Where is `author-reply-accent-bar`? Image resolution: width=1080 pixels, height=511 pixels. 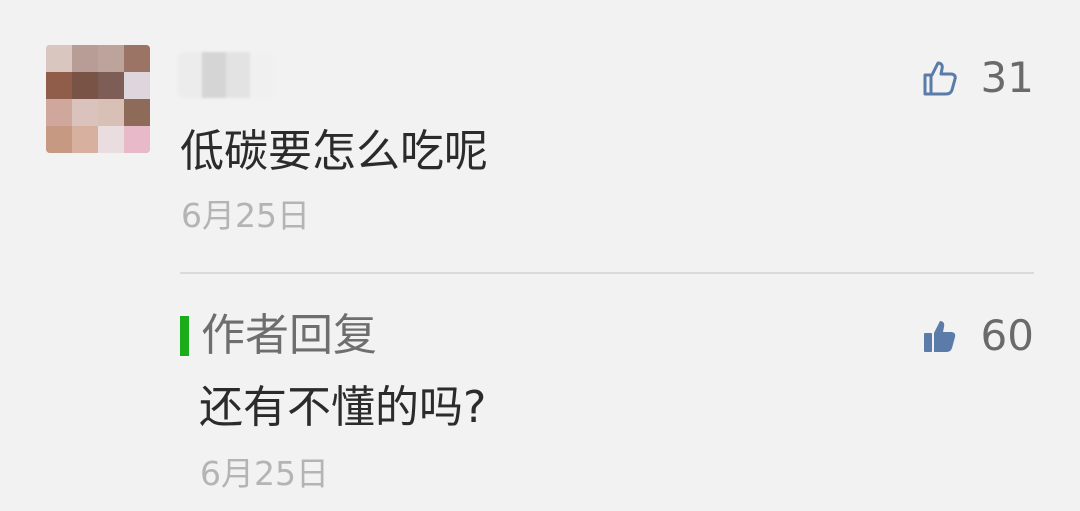 author-reply-accent-bar is located at coordinates (184, 336).